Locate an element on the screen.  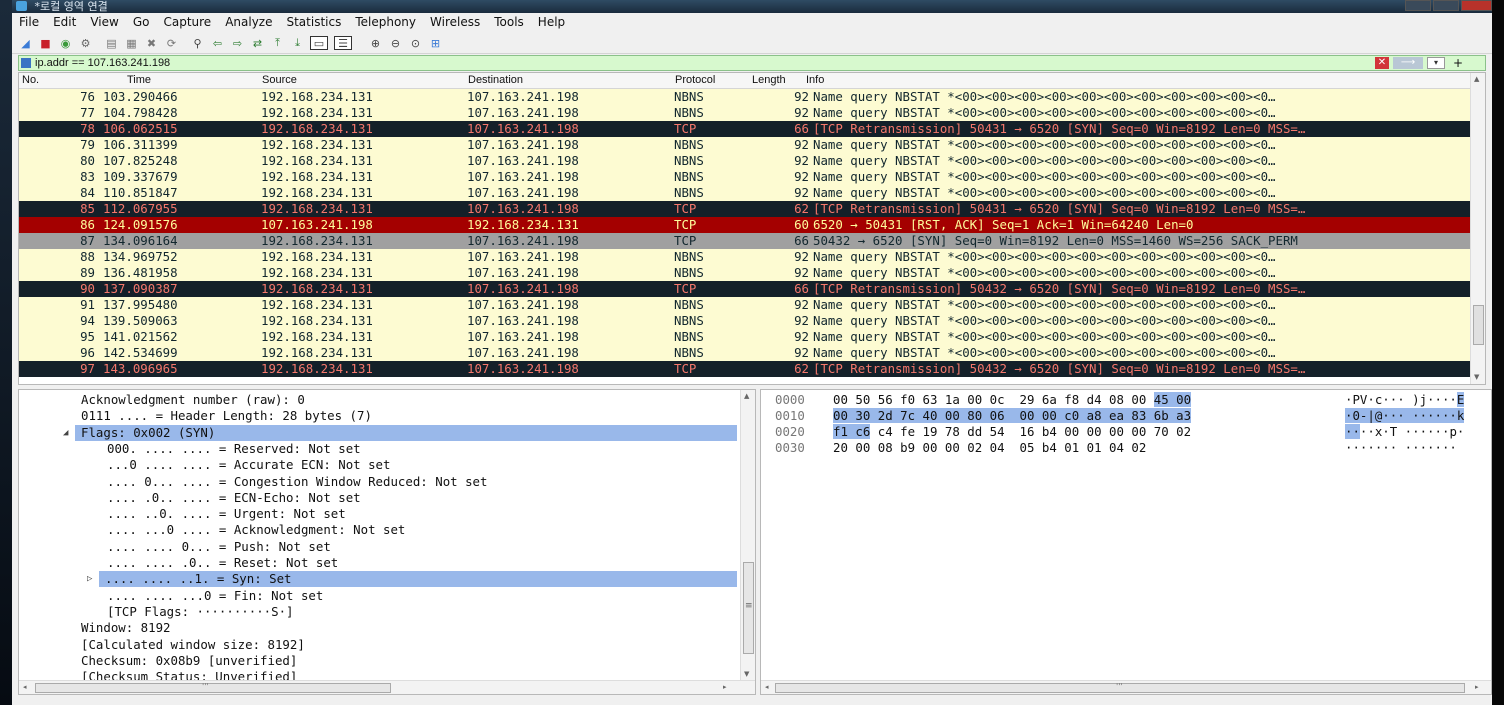
detail-line: Acknowledgment number (raw): 0 is located at coordinates (378, 400).